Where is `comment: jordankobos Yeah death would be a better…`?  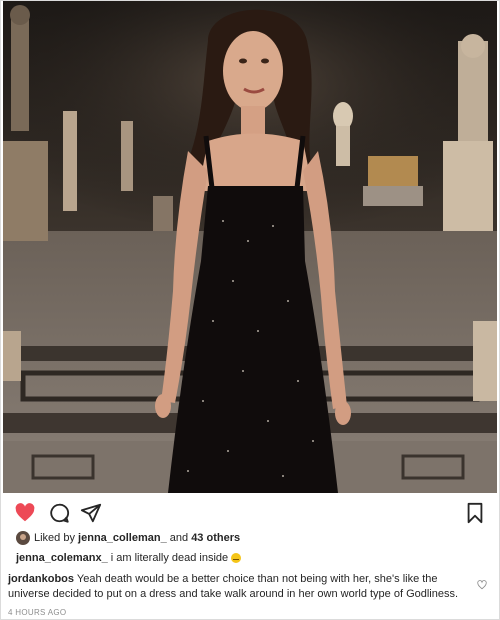 comment: jordankobos Yeah death would be a better… is located at coordinates (239, 587).